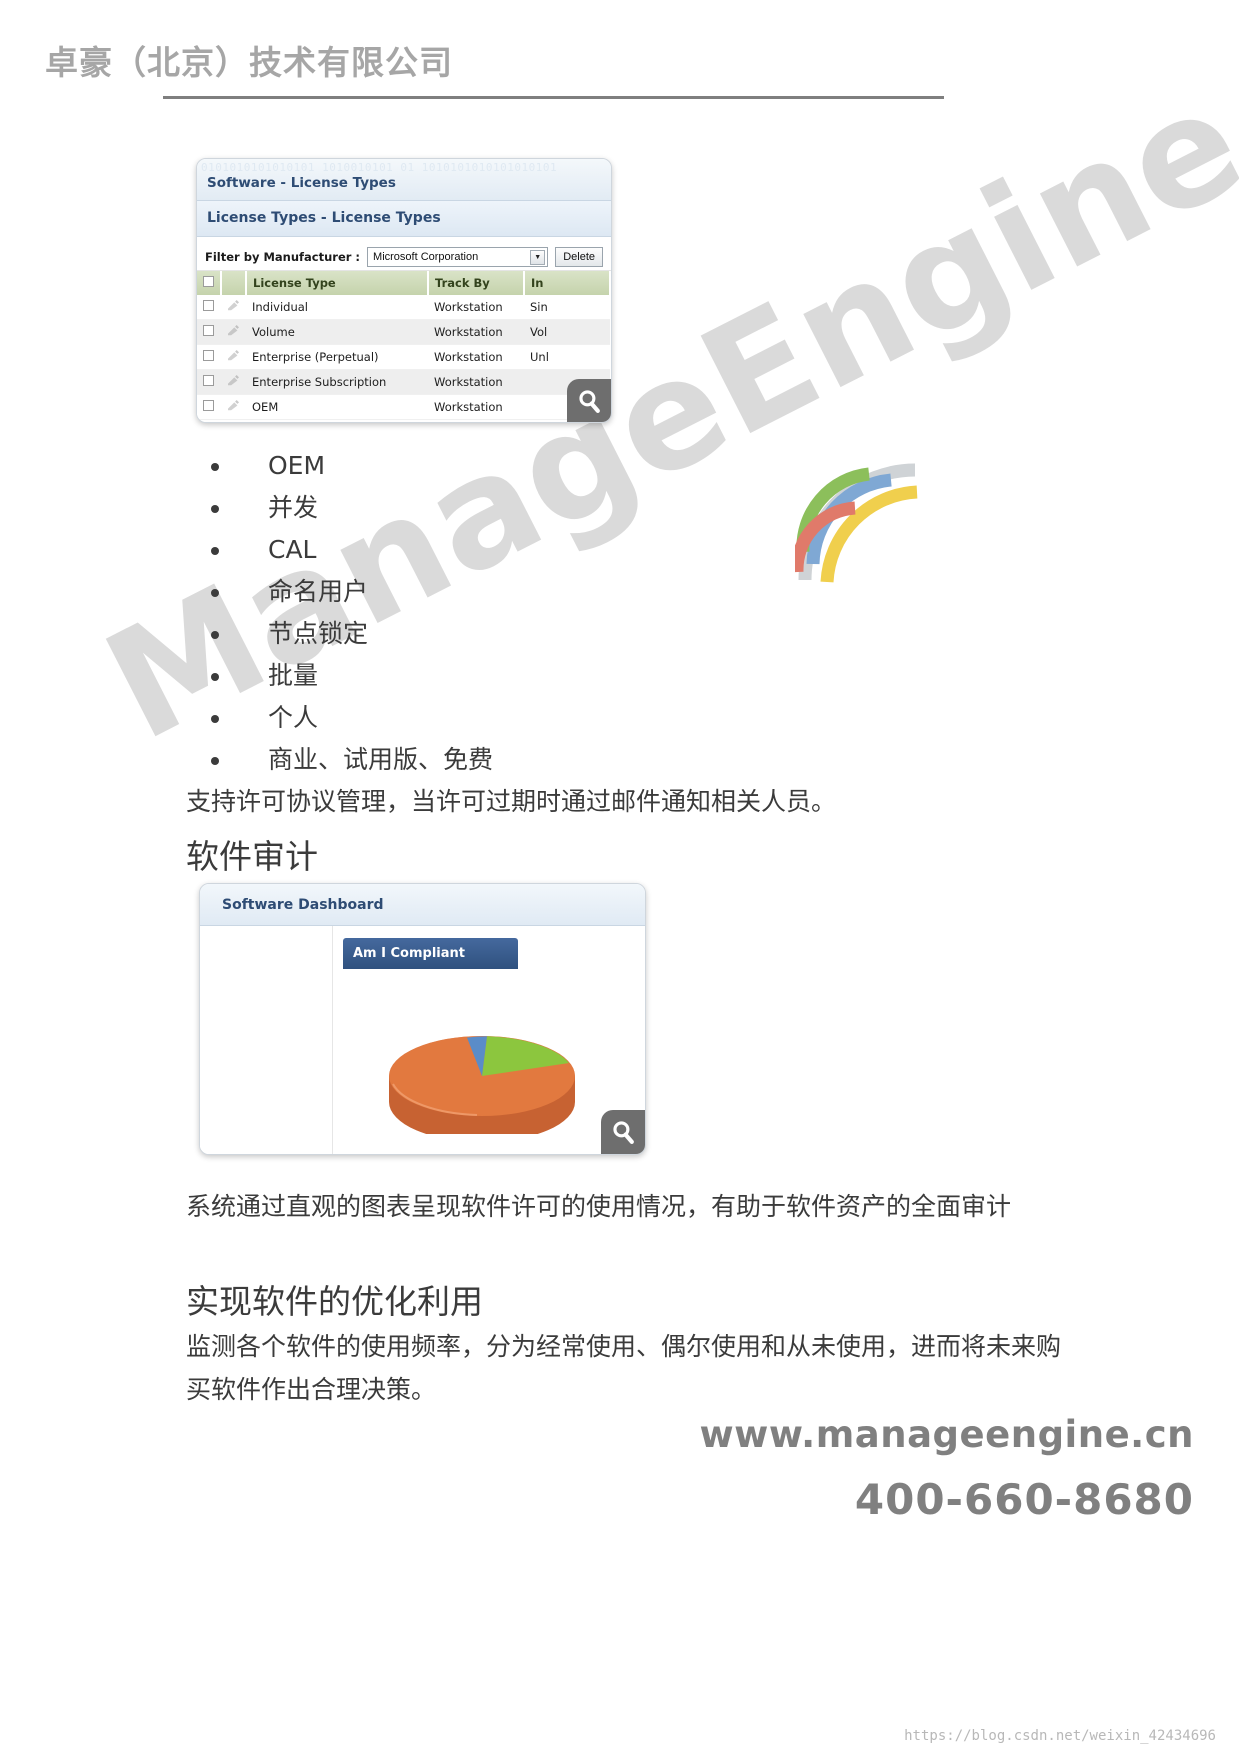 This screenshot has width=1239, height=1754. I want to click on footer-phone: 400-660-8680, so click(1024, 1499).